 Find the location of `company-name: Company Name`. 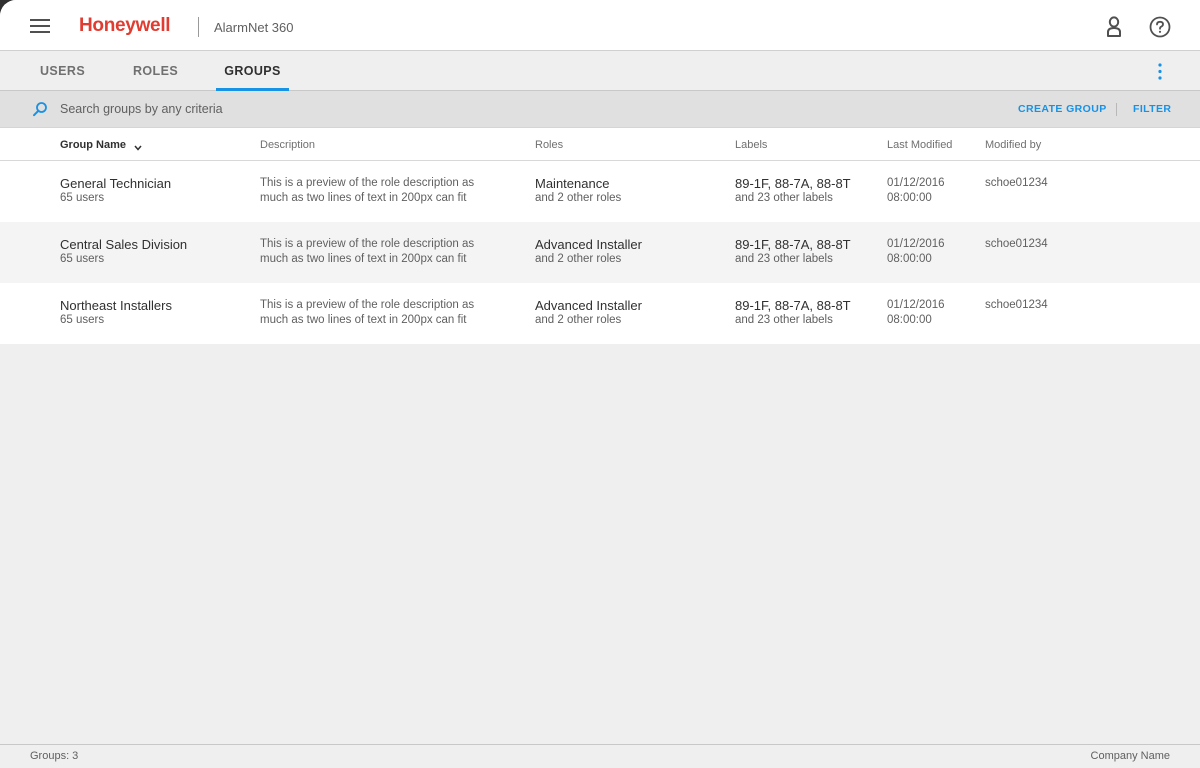

company-name: Company Name is located at coordinates (1130, 756).